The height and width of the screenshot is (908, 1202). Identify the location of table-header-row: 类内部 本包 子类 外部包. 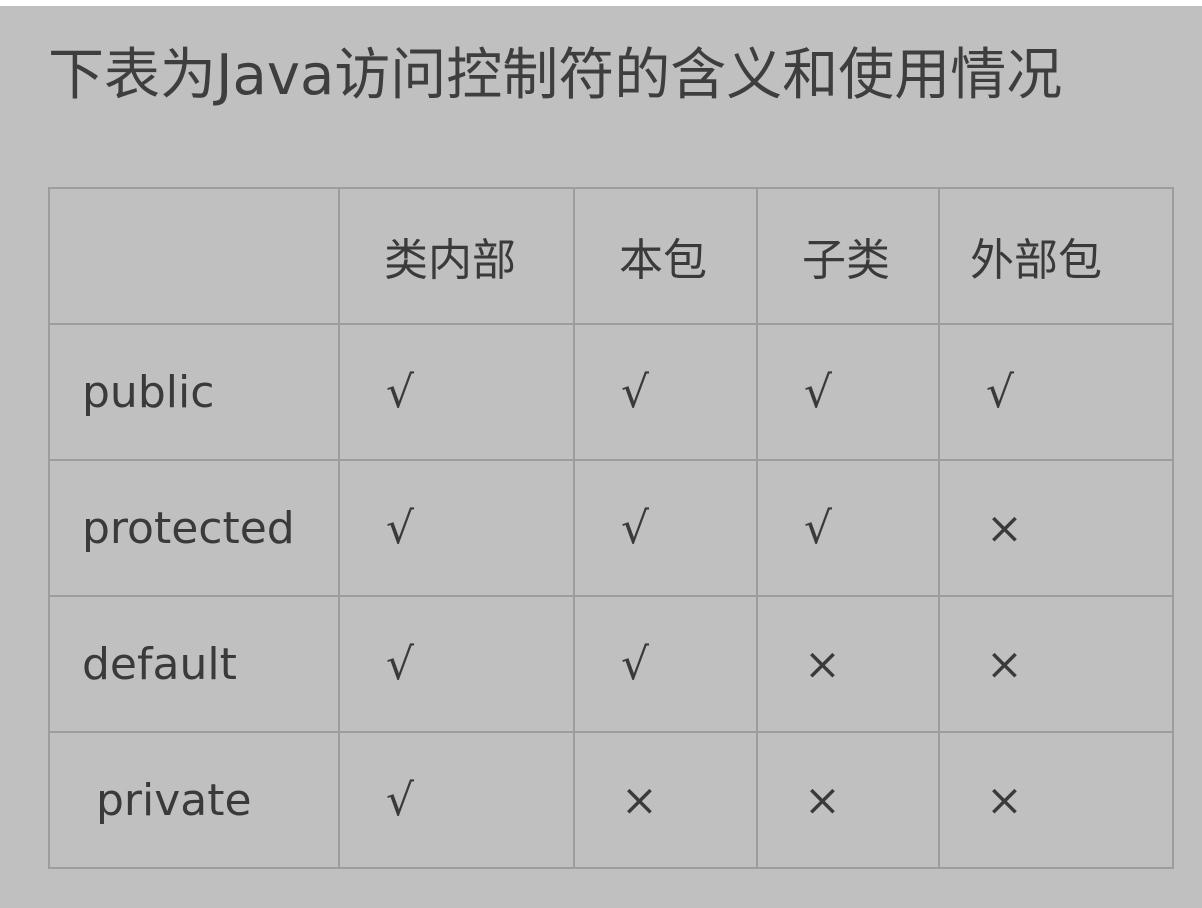
(611, 256).